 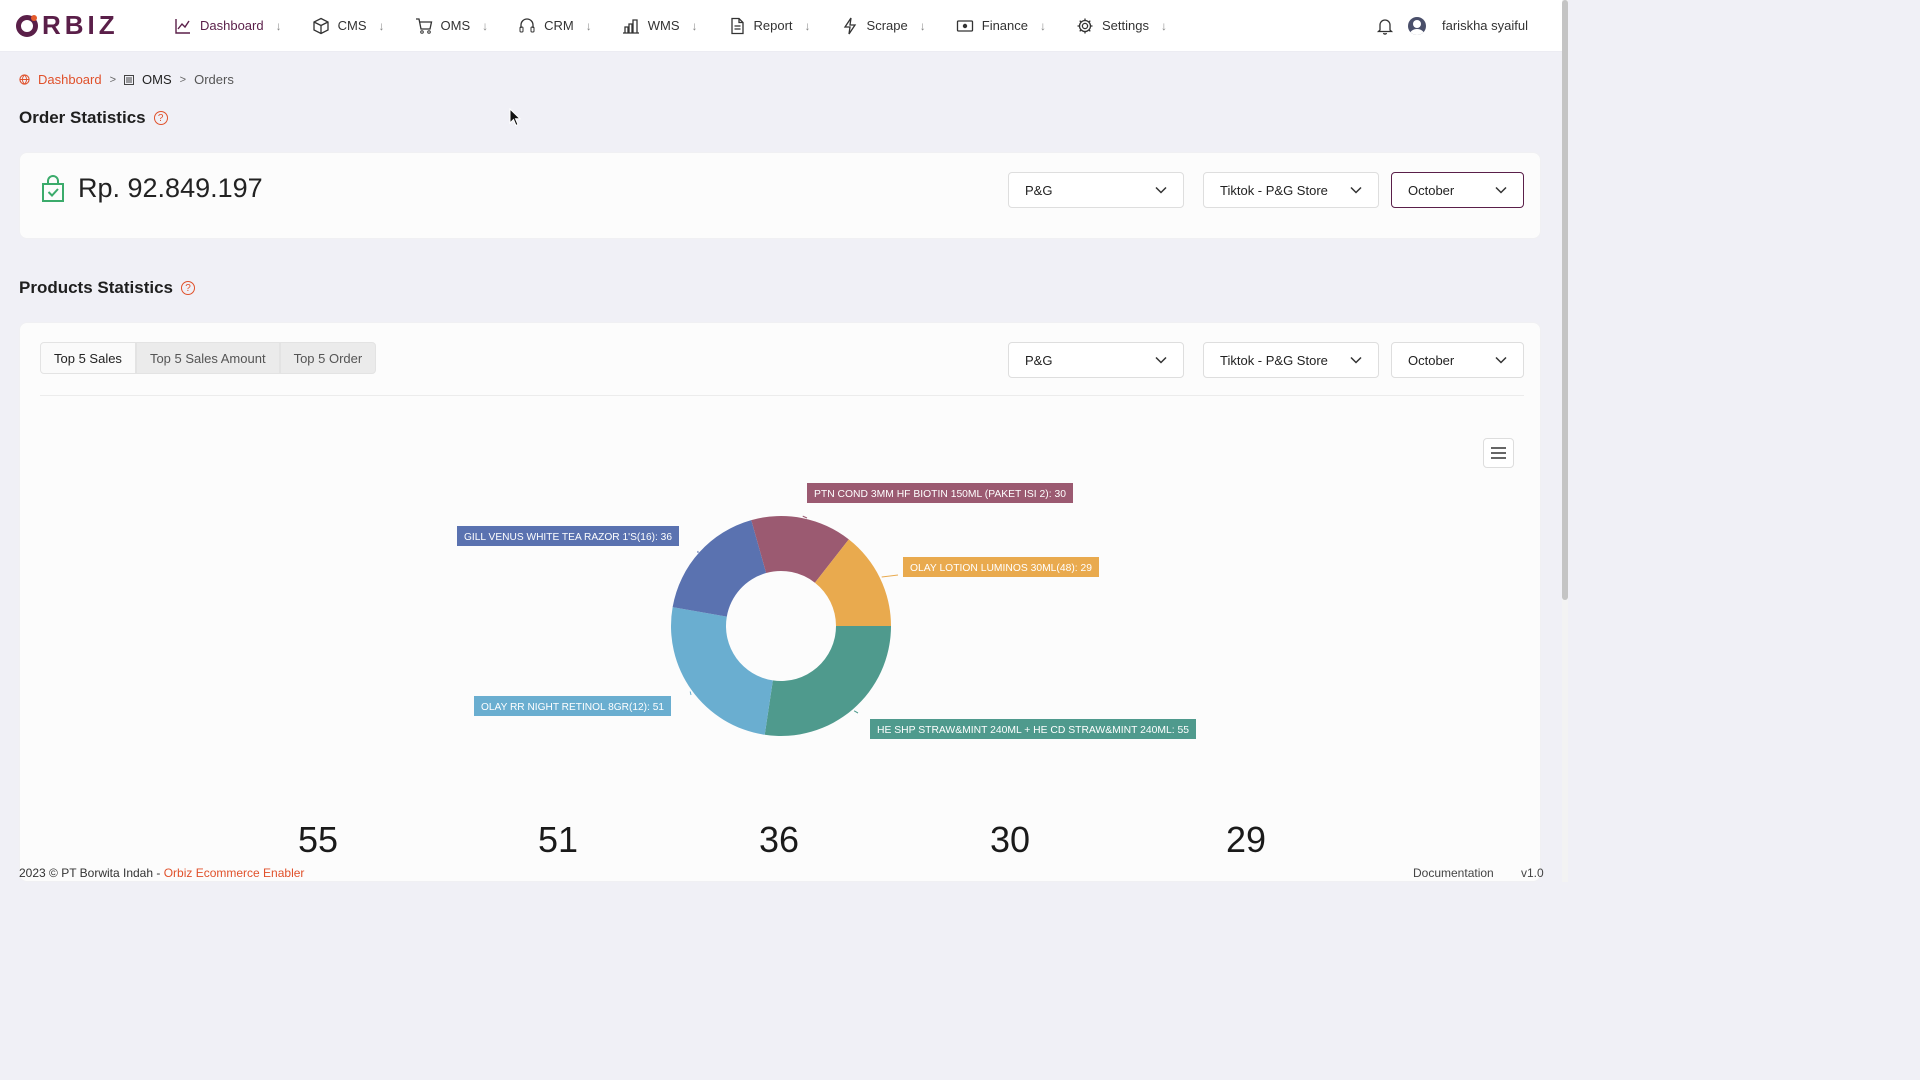 I want to click on cart-icon, so click(x=423, y=25).